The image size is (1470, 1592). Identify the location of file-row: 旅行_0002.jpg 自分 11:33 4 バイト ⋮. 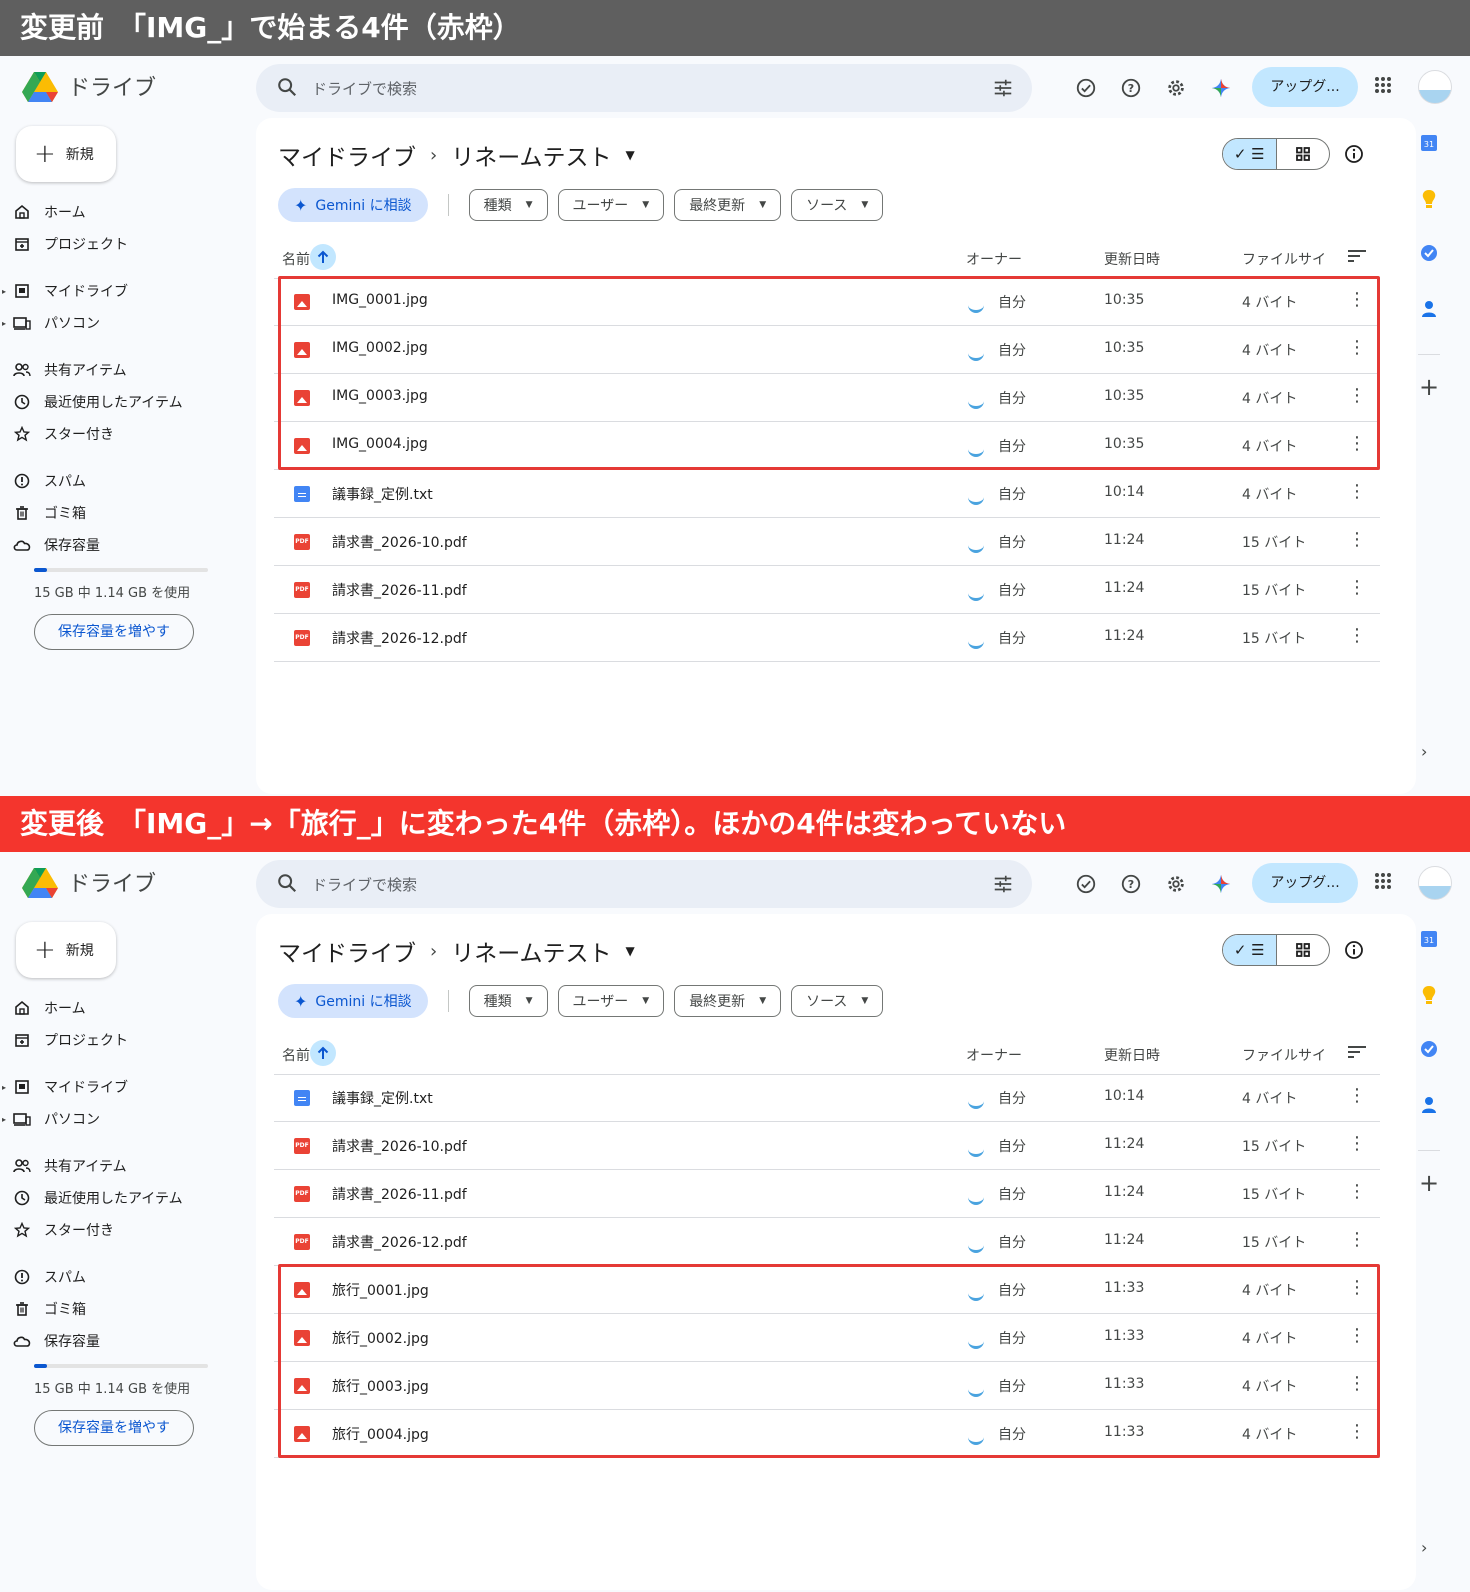
(827, 1338).